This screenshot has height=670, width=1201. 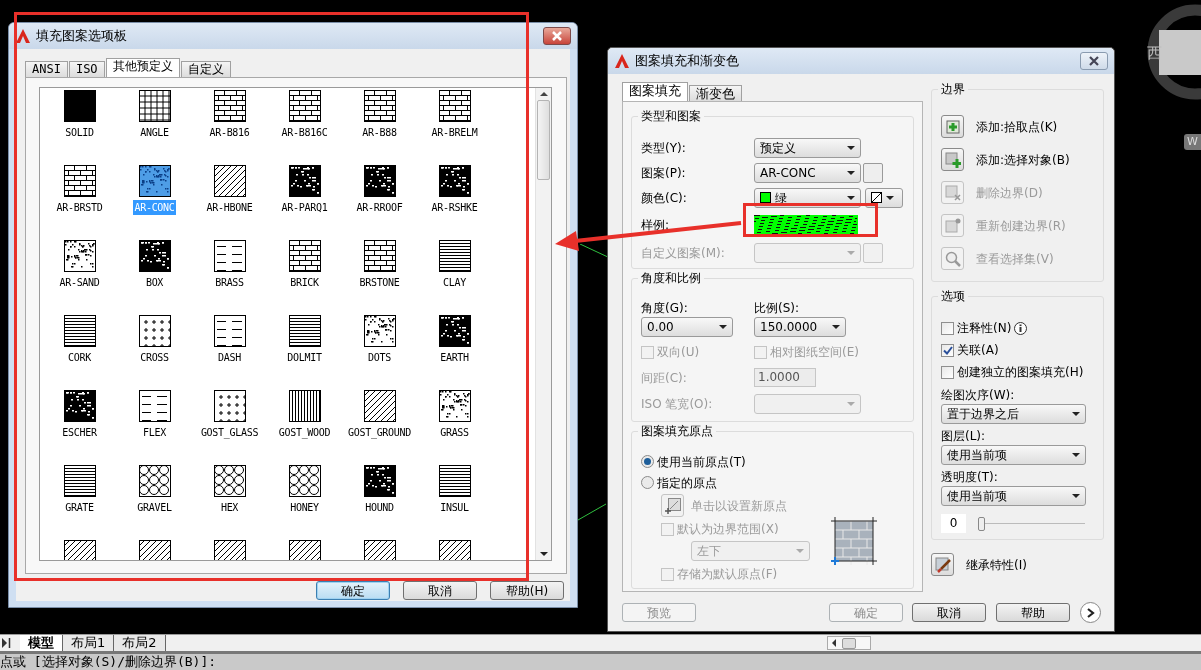 What do you see at coordinates (229, 282) in the screenshot?
I see `pattern-name: BRASS` at bounding box center [229, 282].